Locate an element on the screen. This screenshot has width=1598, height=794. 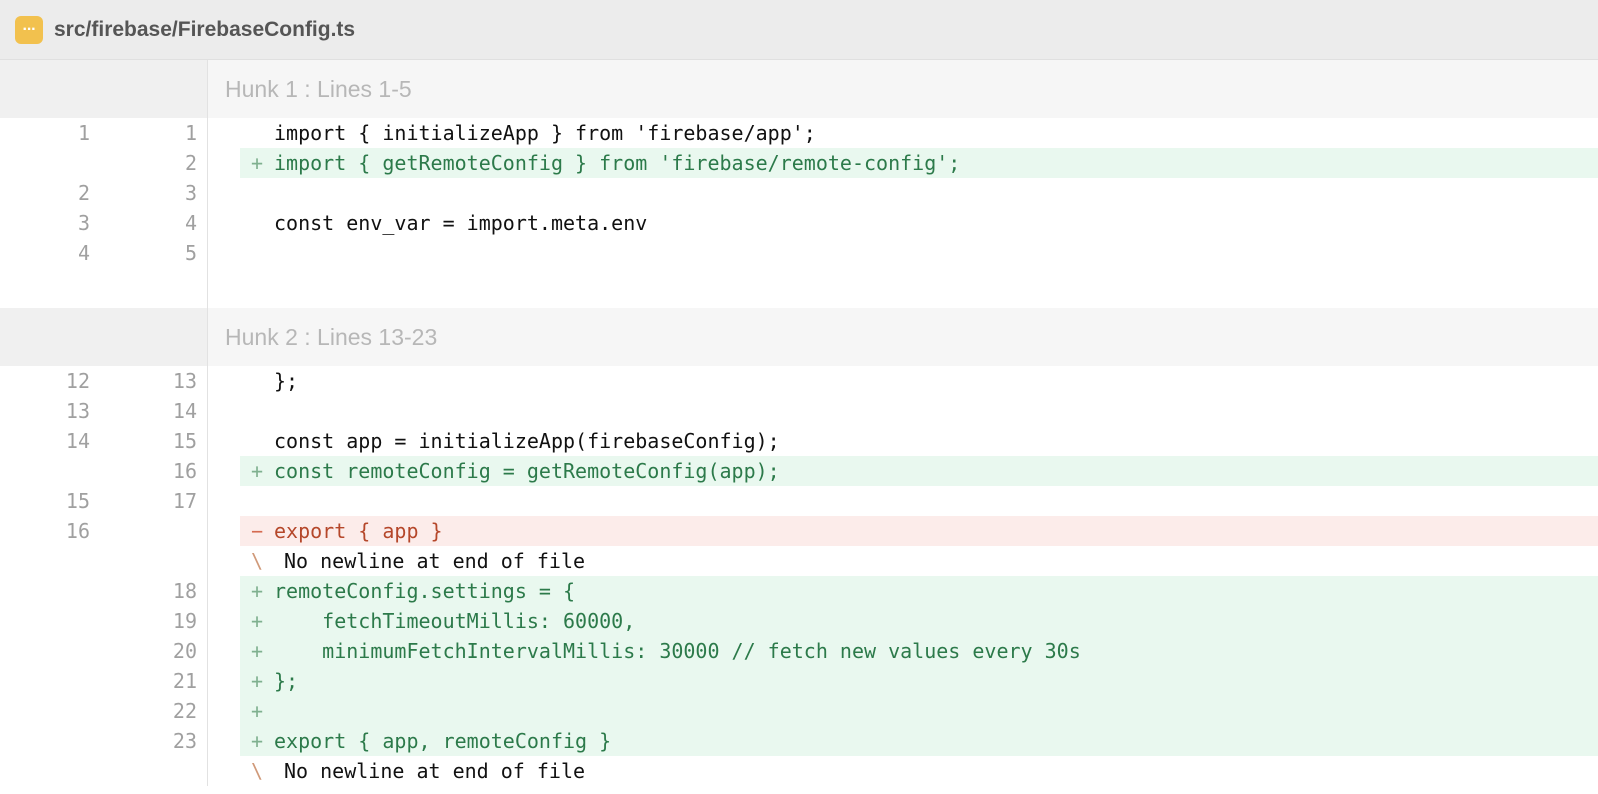
new-line-number: 19 is located at coordinates (156, 621).